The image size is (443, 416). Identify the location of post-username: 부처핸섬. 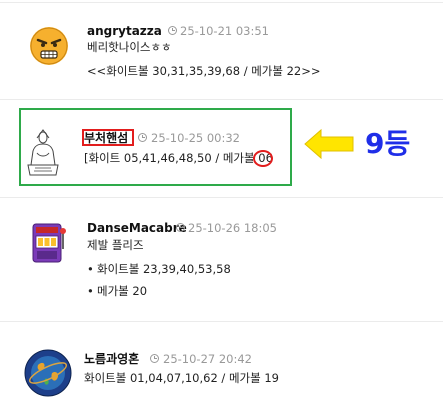
(106, 138).